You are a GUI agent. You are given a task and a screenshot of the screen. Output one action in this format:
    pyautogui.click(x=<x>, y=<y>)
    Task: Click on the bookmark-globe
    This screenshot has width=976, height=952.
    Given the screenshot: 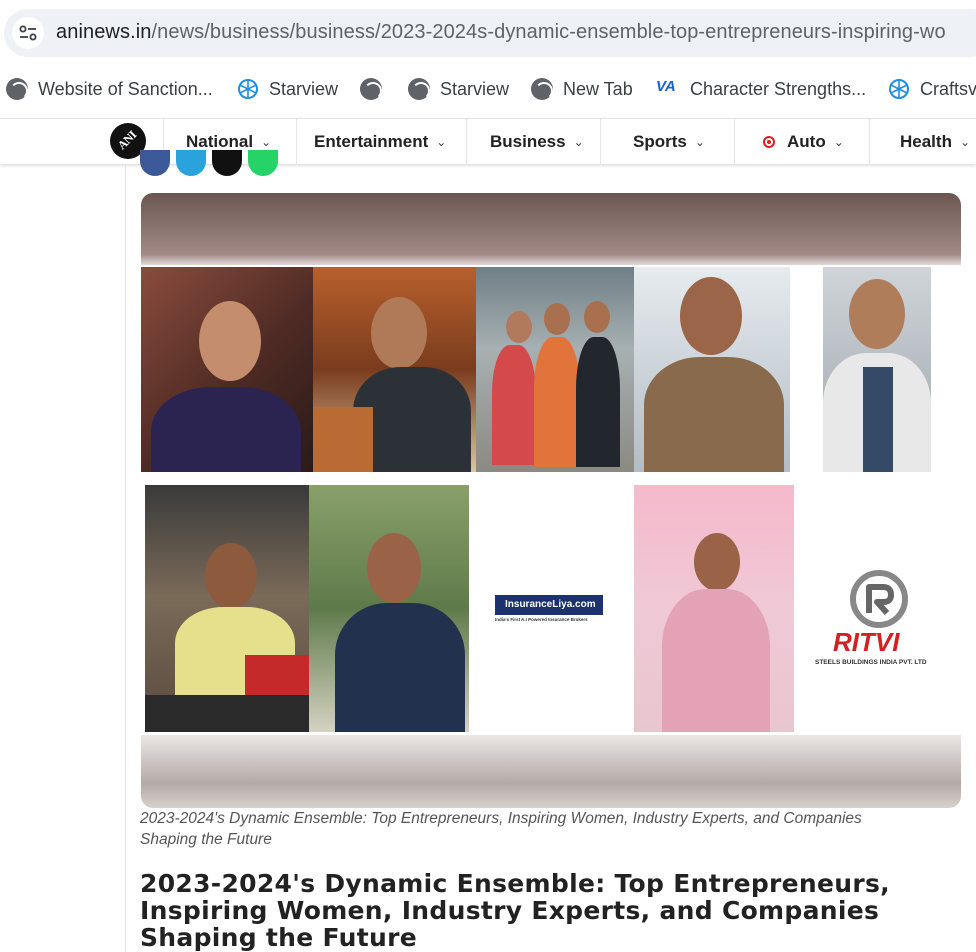 What is the action you would take?
    pyautogui.click(x=376, y=89)
    